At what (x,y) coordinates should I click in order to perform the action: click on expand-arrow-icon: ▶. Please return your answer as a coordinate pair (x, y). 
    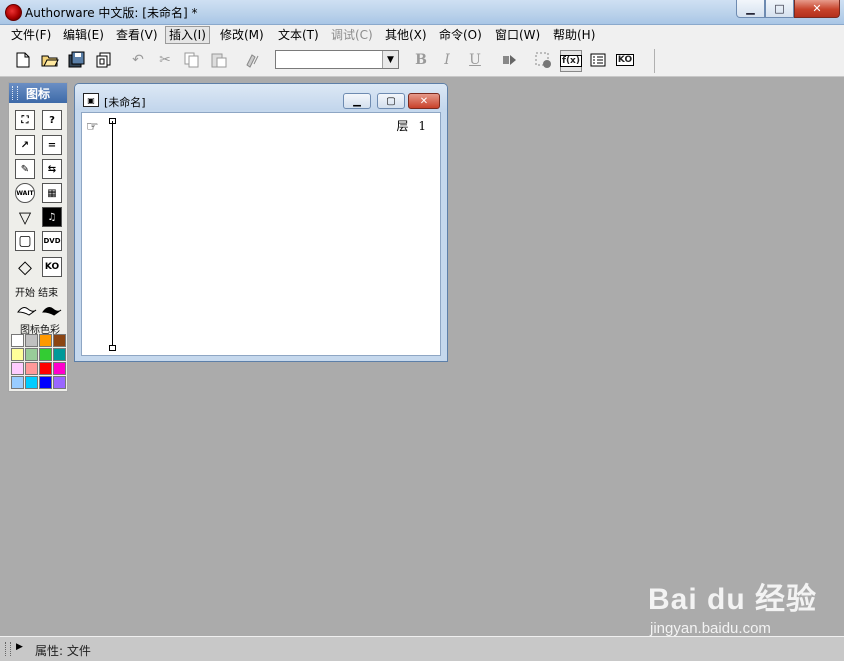
    Looking at the image, I should click on (19, 647).